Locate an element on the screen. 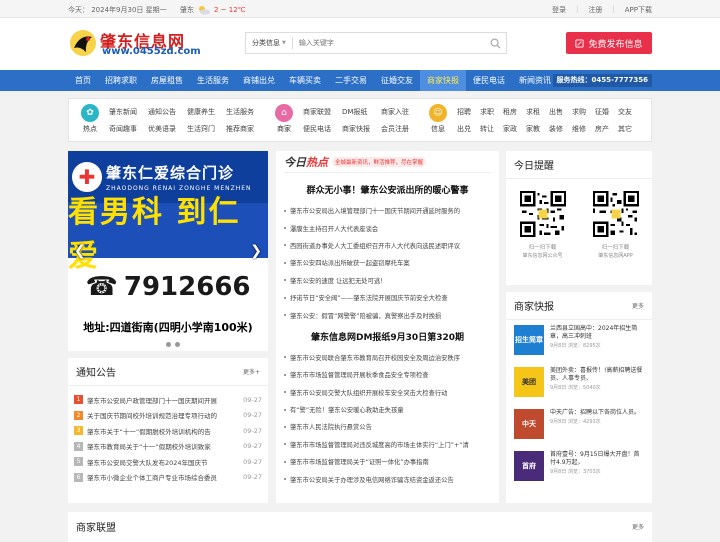 The height and width of the screenshot is (542, 720). nav-item-housing: 房屋租售 is located at coordinates (167, 80).